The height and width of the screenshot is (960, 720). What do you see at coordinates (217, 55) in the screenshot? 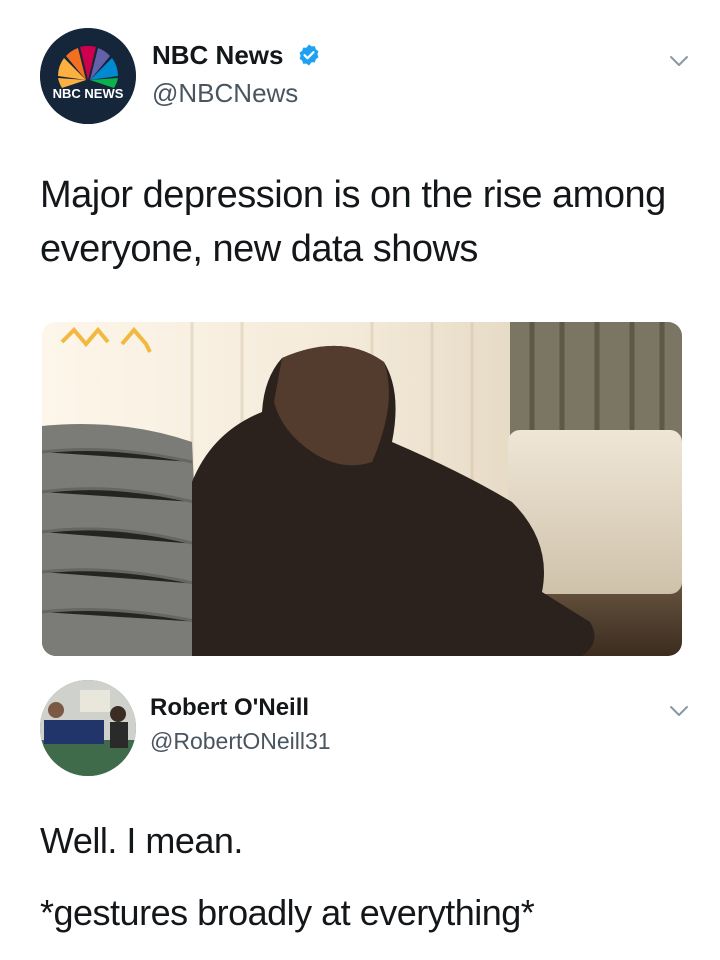
I see `author-name-text: NBC News` at bounding box center [217, 55].